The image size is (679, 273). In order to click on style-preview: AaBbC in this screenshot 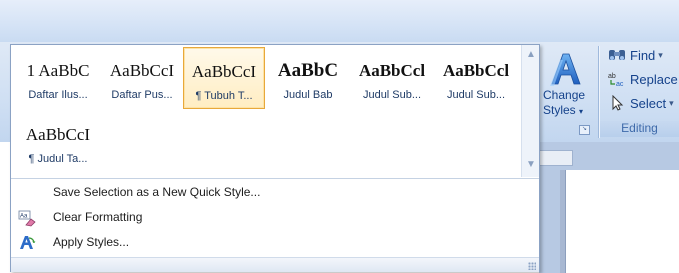, I will do `click(308, 70)`.